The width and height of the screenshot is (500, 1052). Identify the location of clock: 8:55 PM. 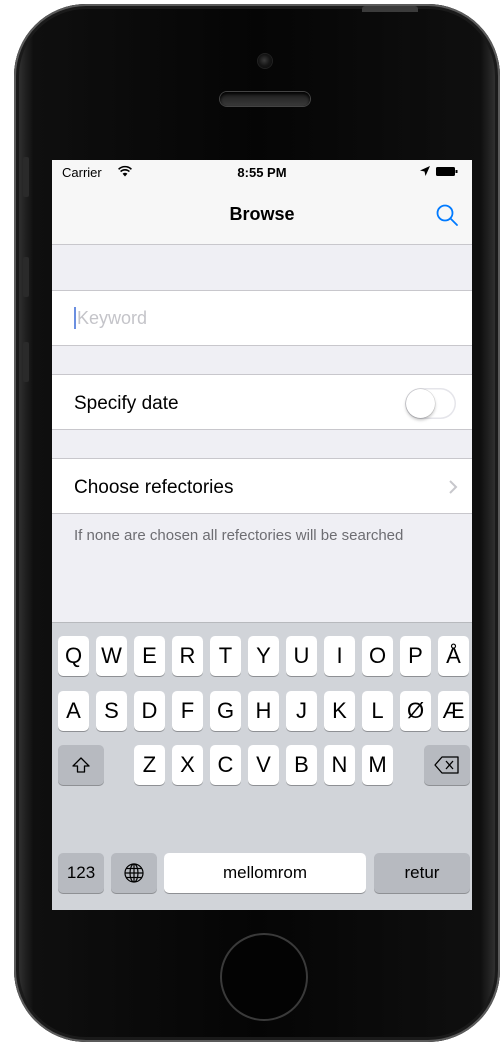
(262, 172).